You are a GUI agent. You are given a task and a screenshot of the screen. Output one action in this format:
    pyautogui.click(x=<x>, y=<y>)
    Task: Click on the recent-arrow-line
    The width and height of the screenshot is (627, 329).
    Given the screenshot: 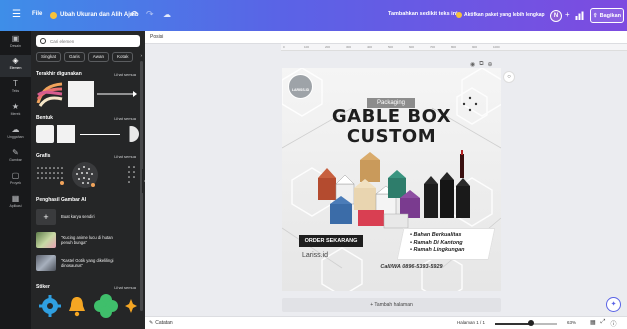 What is the action you would take?
    pyautogui.click(x=117, y=94)
    